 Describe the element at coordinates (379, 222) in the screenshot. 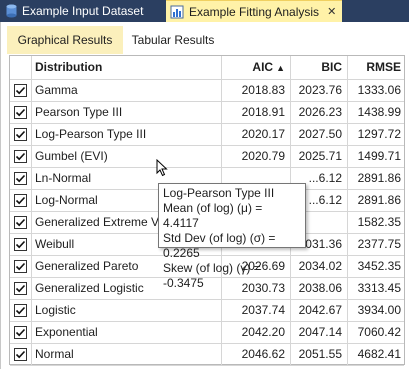

I see `rmse-cell: 1582.35` at that location.